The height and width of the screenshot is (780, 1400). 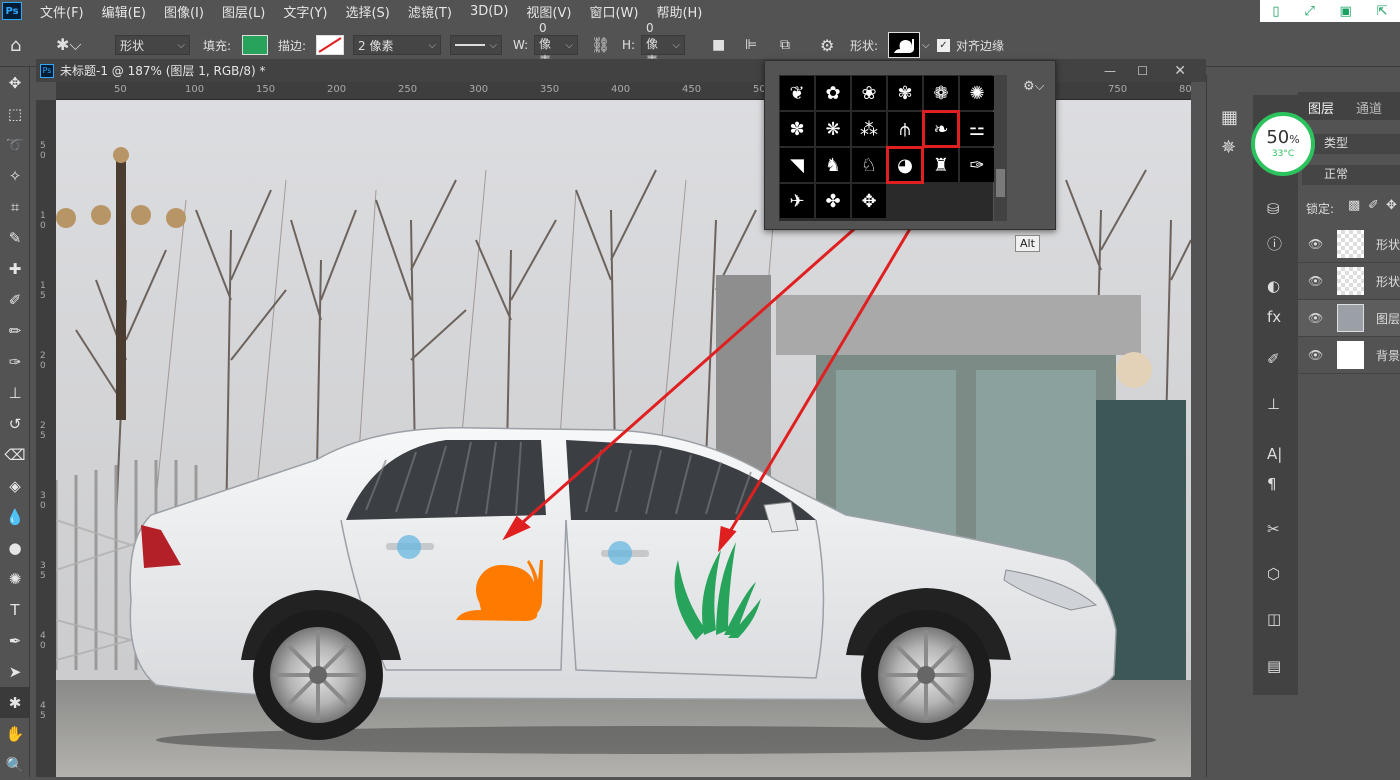 I want to click on close-icon: ✕, so click(x=1180, y=71).